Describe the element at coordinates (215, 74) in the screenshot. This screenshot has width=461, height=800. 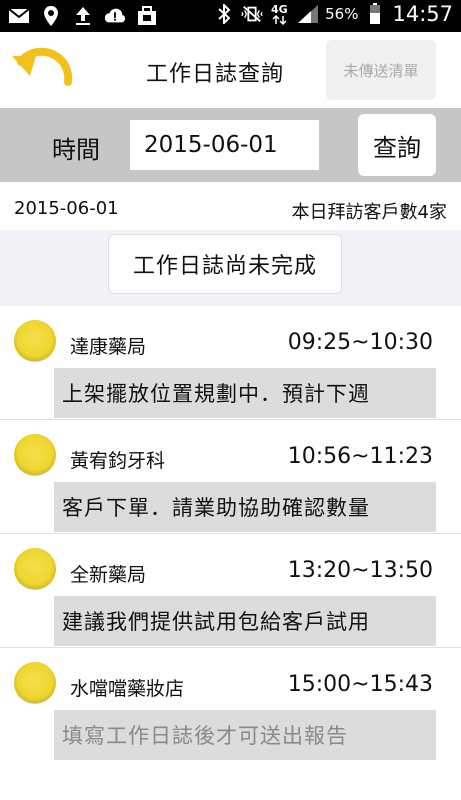
I see `page-title: 工作日誌查詢` at that location.